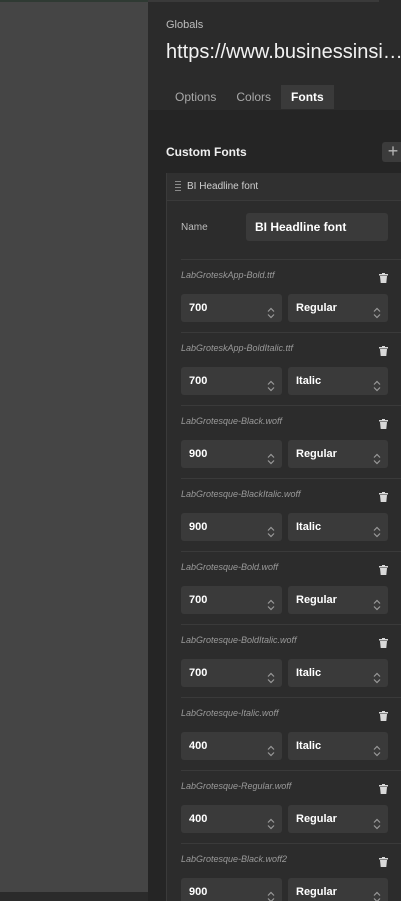 The height and width of the screenshot is (901, 401). What do you see at coordinates (236, 786) in the screenshot?
I see `font-file-name: LabGrotesque-Regular.woff` at bounding box center [236, 786].